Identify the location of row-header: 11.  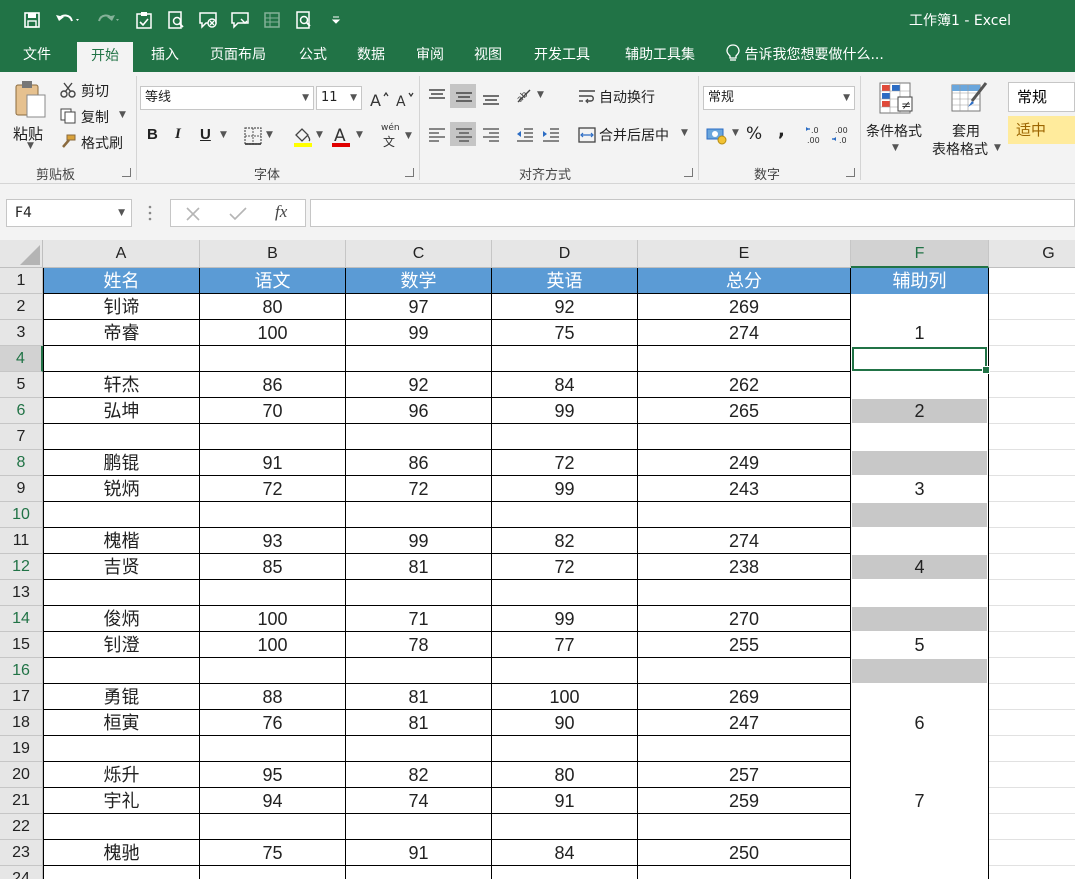
(21, 541).